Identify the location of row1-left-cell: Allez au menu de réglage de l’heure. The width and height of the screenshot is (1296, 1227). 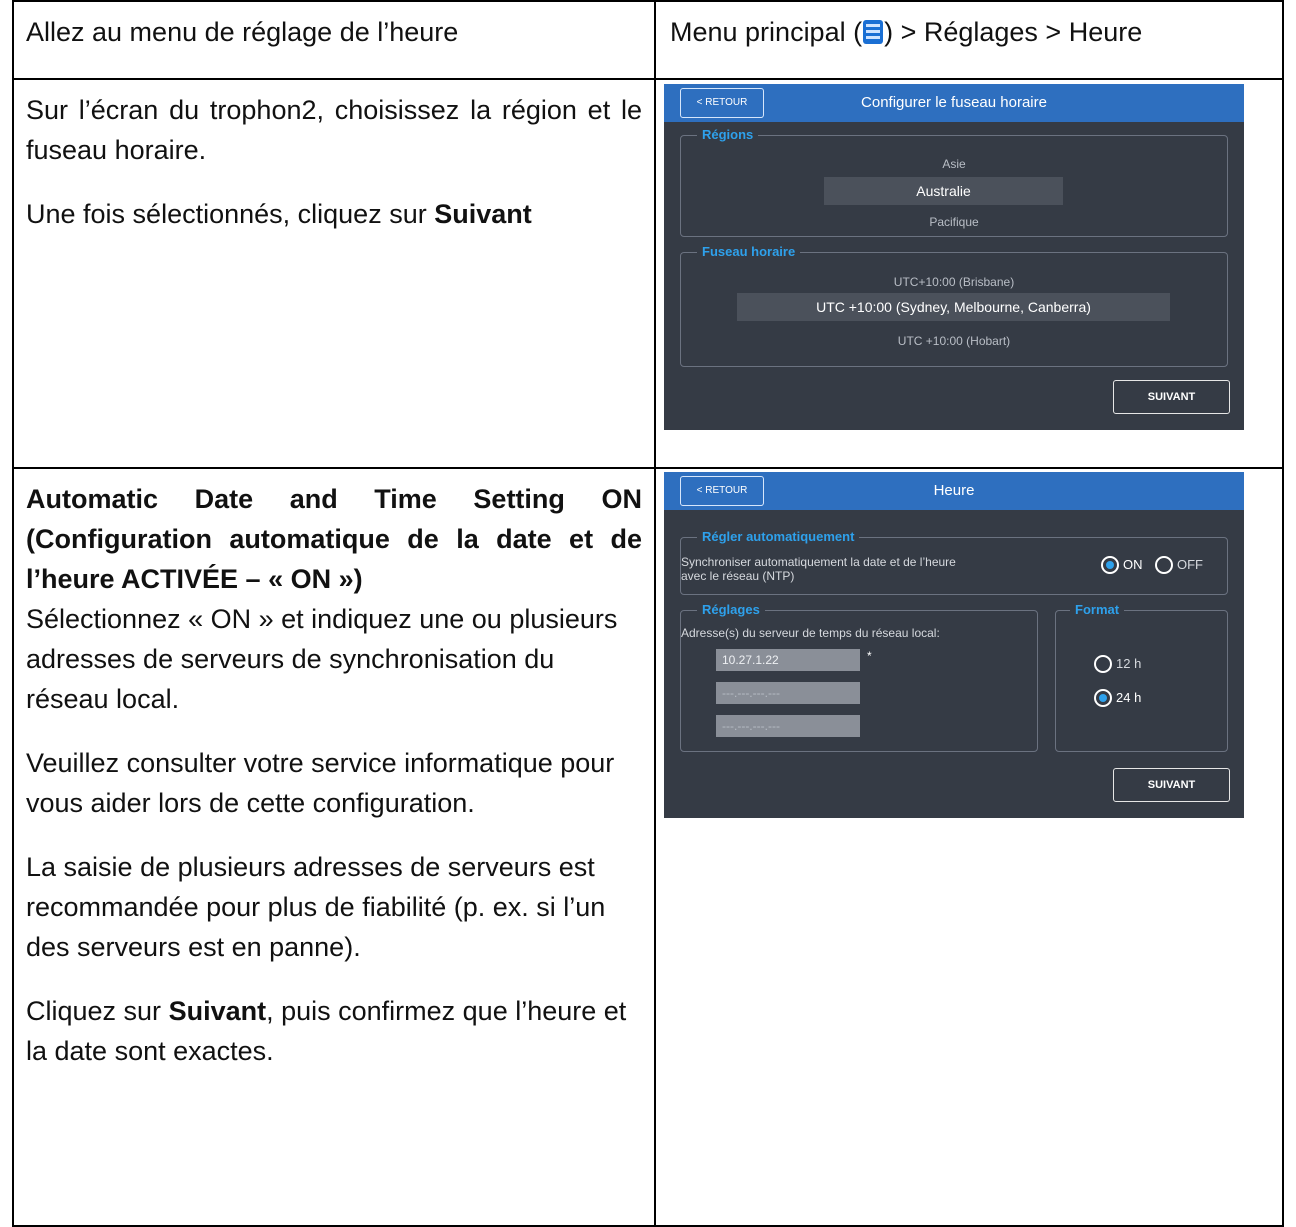
(334, 40).